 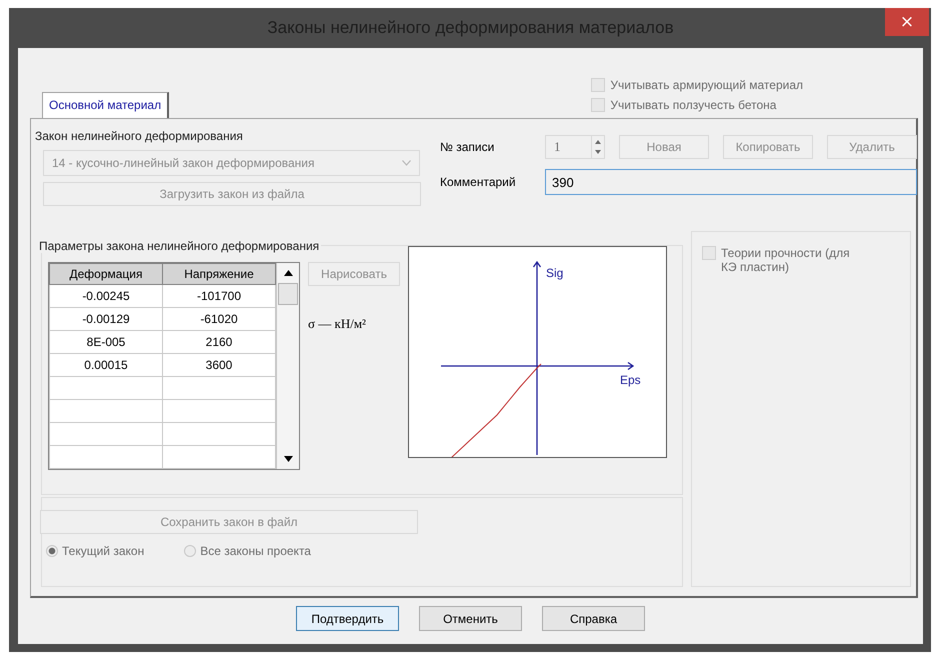 I want to click on table-cell: -0.00129, so click(x=106, y=319).